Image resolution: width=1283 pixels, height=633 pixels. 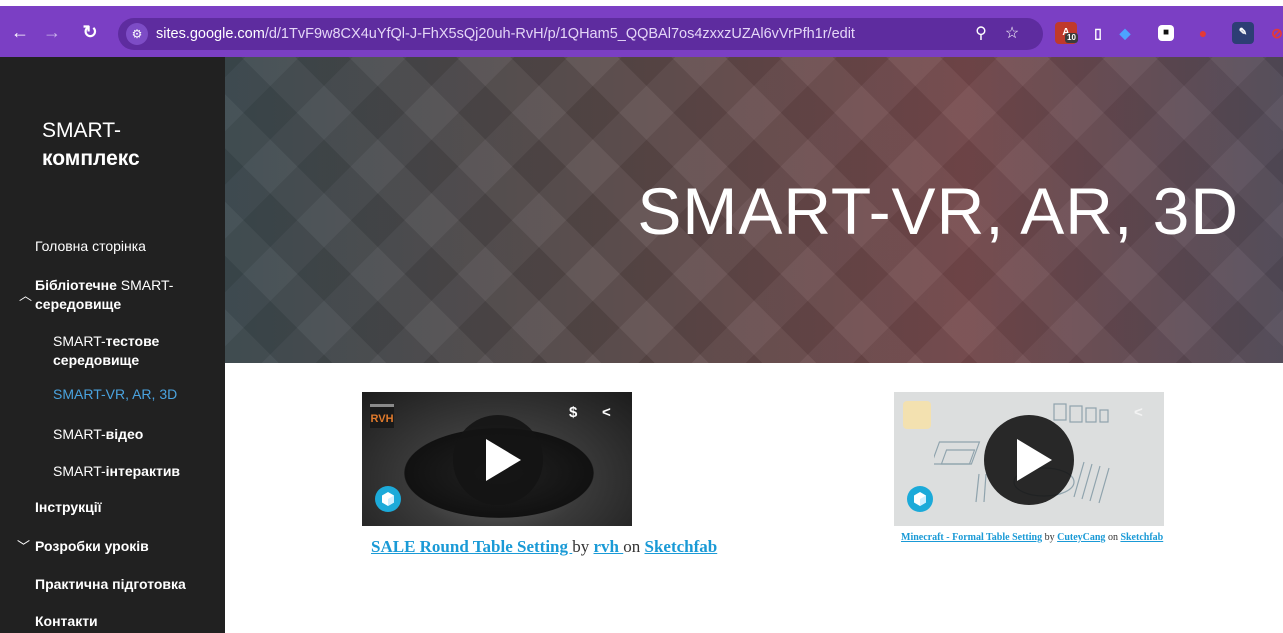 I want to click on nav-item-label: Контакти, so click(x=66, y=621).